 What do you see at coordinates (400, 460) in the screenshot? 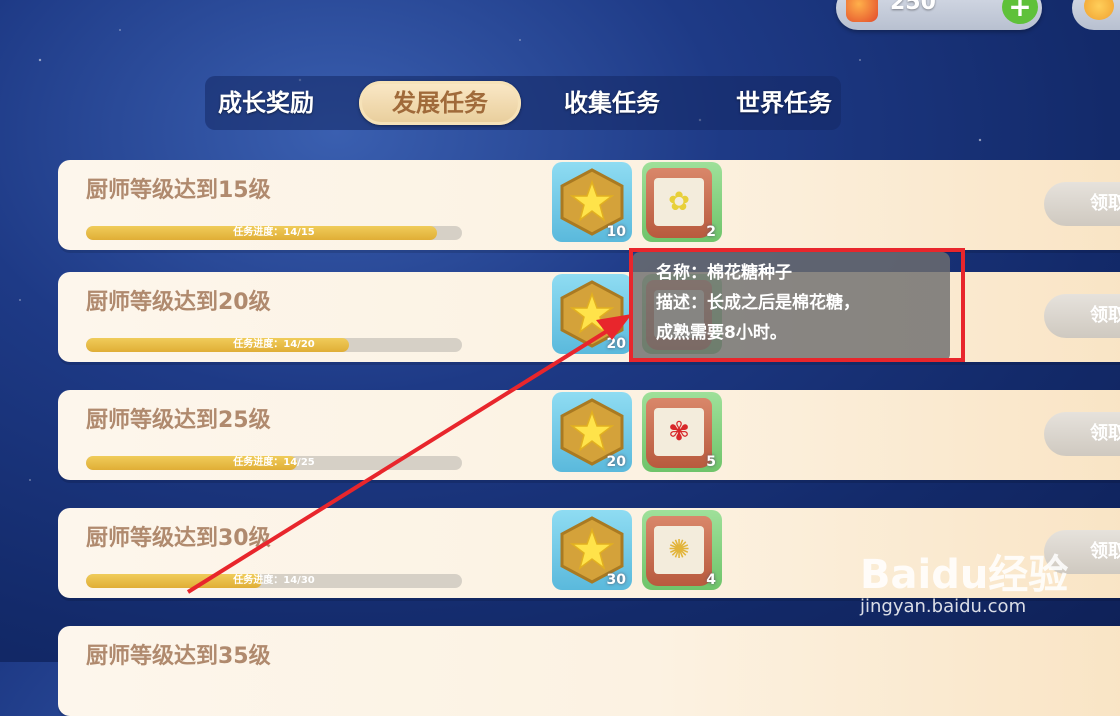
I see `arrow-shaft` at bounding box center [400, 460].